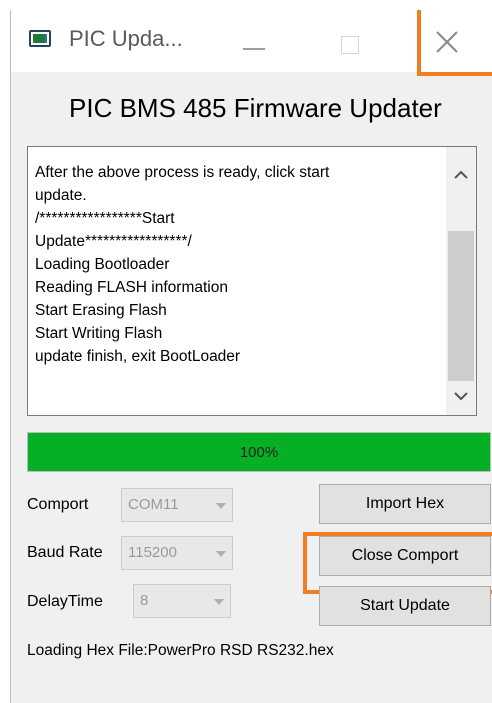 The width and height of the screenshot is (492, 703). Describe the element at coordinates (405, 504) in the screenshot. I see `import-hex-button: Import Hex` at that location.